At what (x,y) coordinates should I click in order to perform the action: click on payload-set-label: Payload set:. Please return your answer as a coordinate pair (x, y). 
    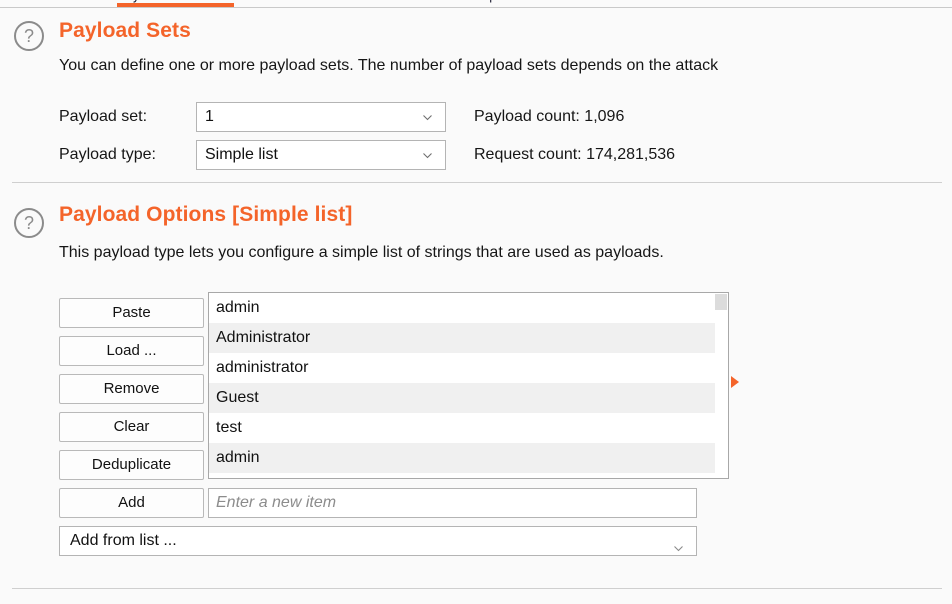
    Looking at the image, I should click on (103, 116).